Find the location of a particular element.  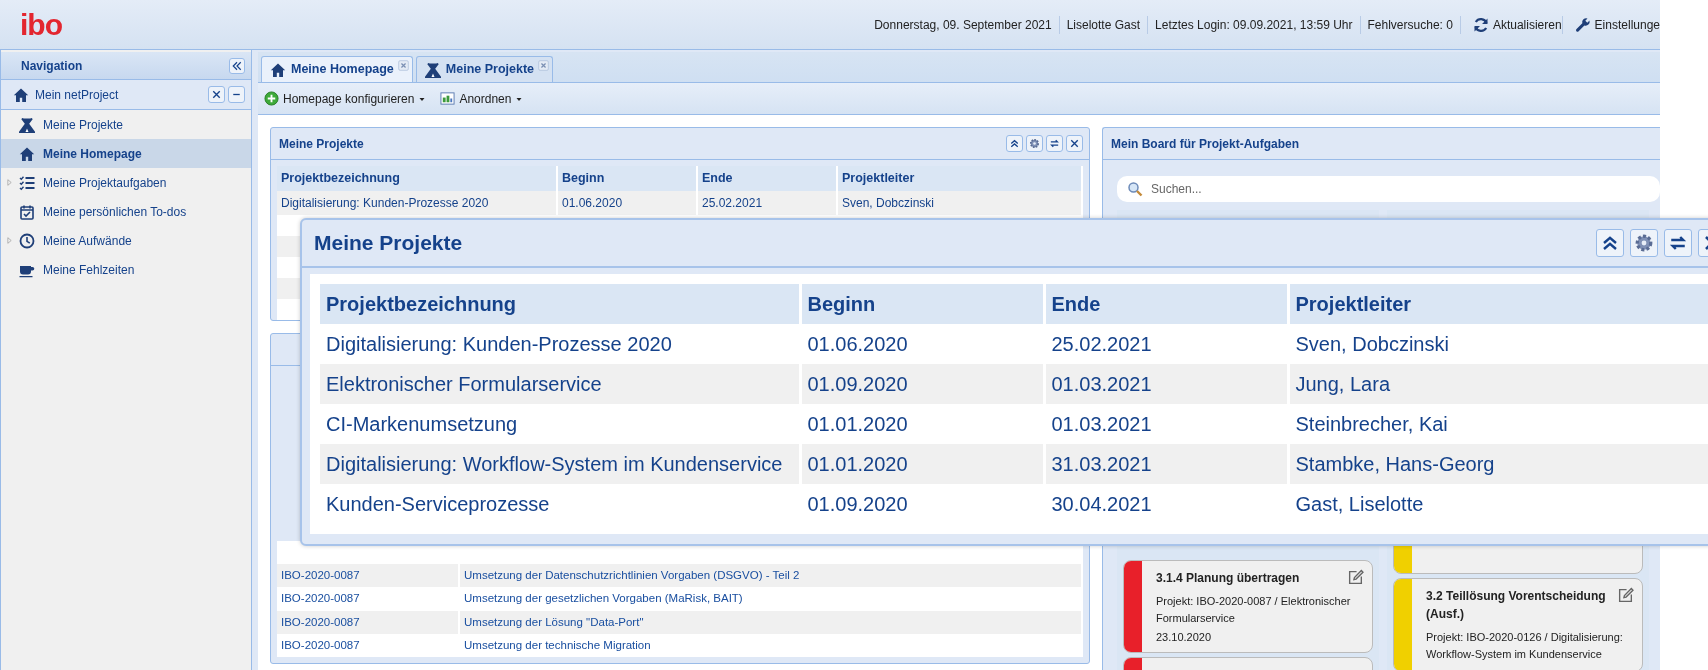

table-cell: Steinbrecher, Kai is located at coordinates (1498, 424).